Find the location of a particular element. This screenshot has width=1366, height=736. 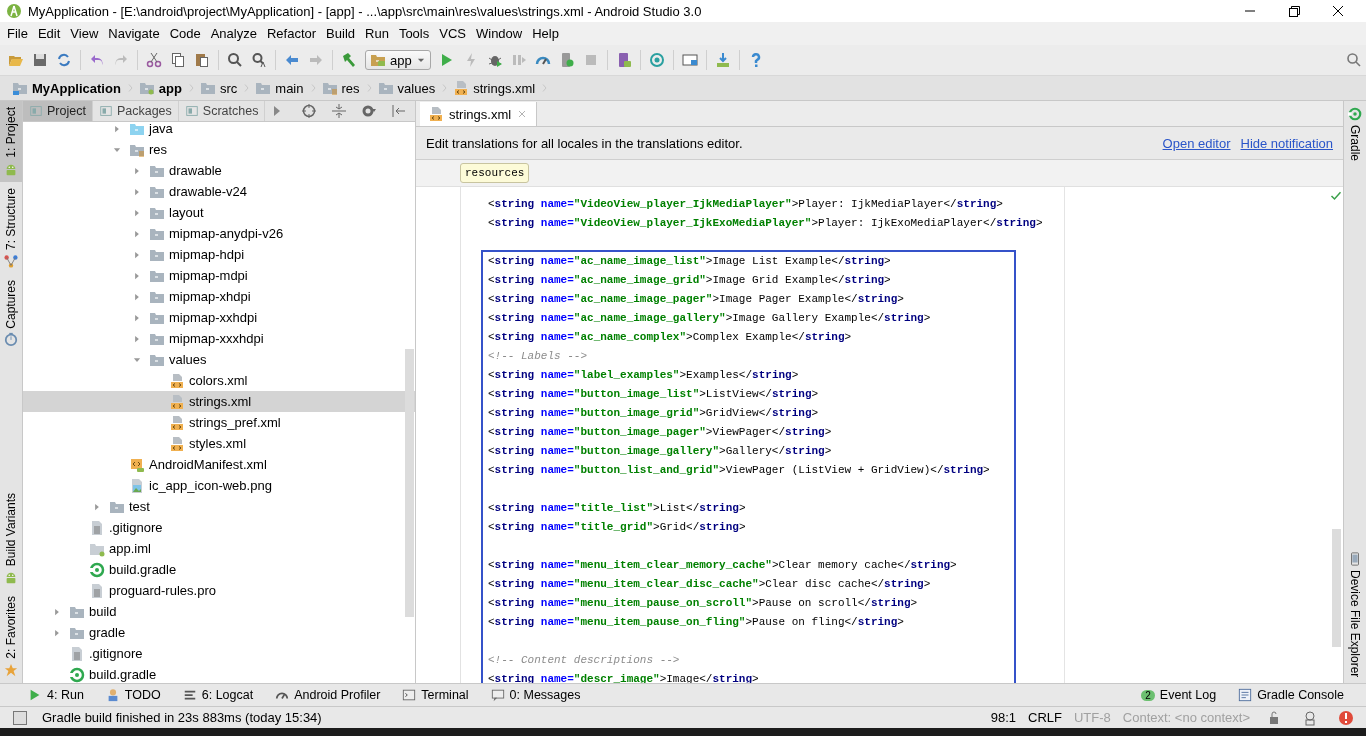

tool-window-button: 6: Logcat is located at coordinates (218, 695).